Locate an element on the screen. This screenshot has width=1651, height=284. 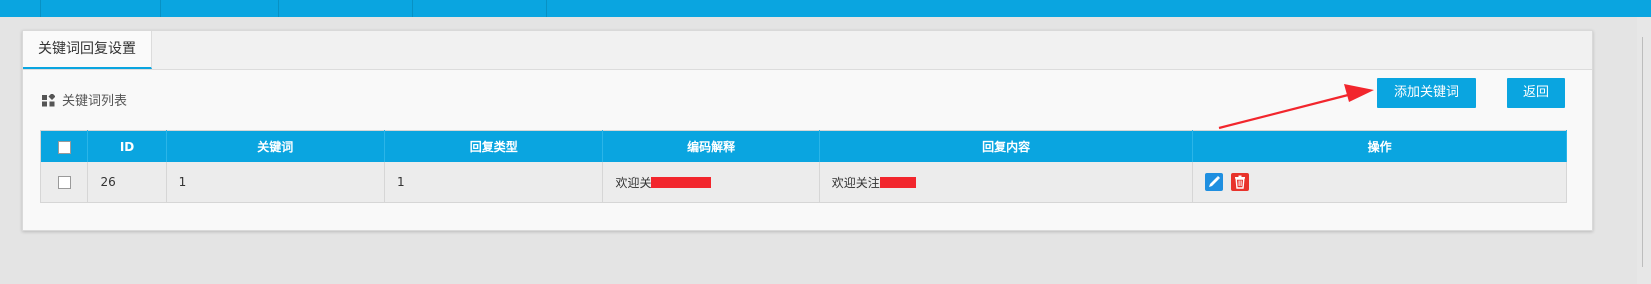
table-header-row: ID 关键词 回复类型 编码解释 回复内容 操作 is located at coordinates (803, 146).